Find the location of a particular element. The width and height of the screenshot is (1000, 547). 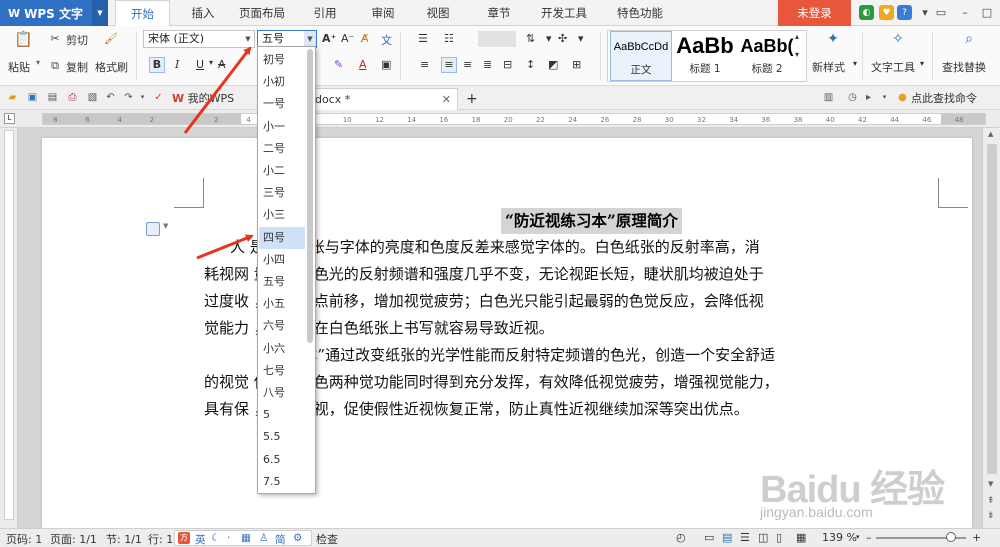

scroll-up-icon: ▲ is located at coordinates (990, 134).